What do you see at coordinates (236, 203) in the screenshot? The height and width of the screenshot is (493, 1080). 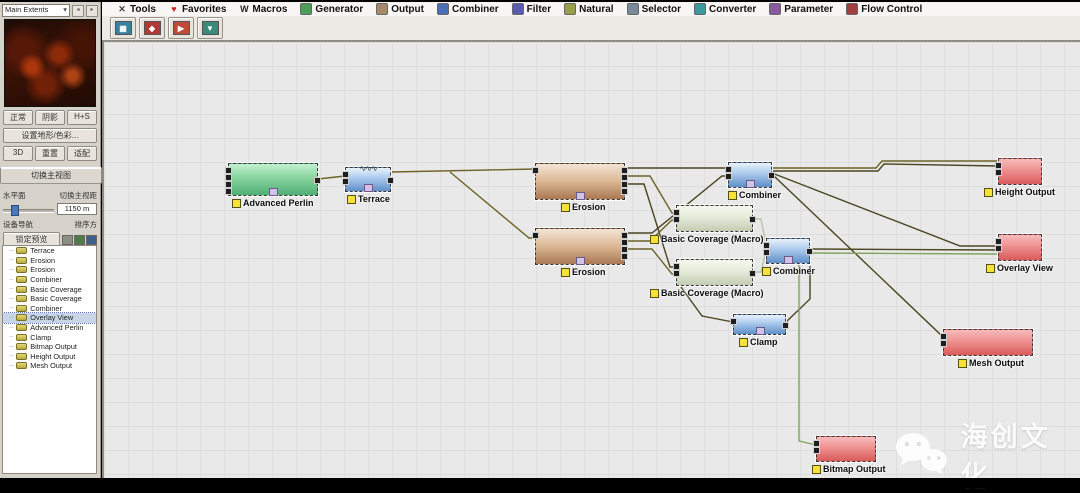 I see `node-advanced-perlin-enable-checkbox` at bounding box center [236, 203].